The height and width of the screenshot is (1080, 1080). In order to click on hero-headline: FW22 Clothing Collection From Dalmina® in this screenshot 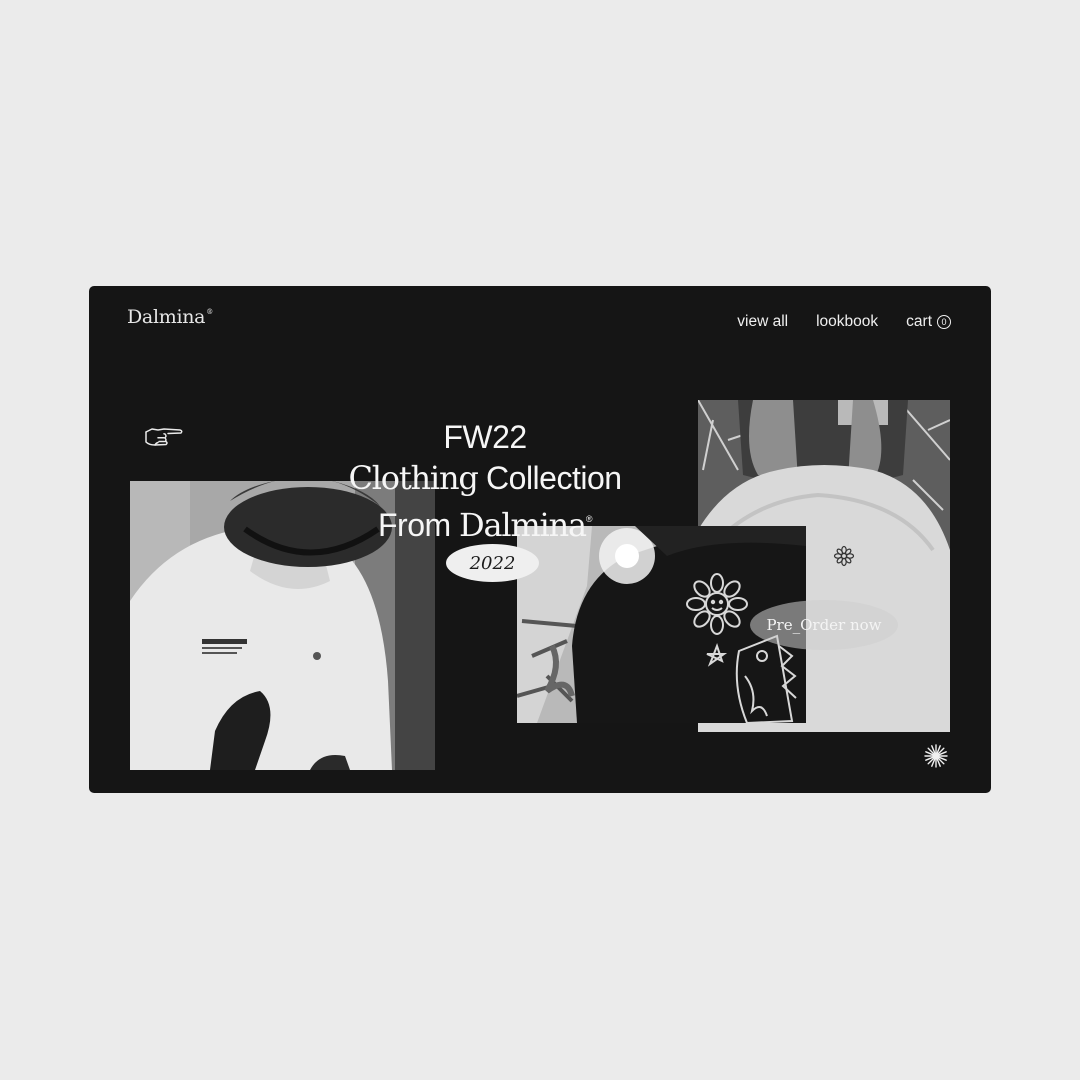, I will do `click(485, 481)`.